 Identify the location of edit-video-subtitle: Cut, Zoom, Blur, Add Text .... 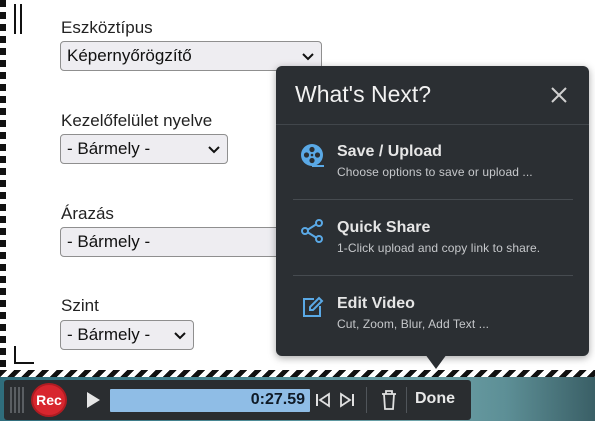
(413, 324).